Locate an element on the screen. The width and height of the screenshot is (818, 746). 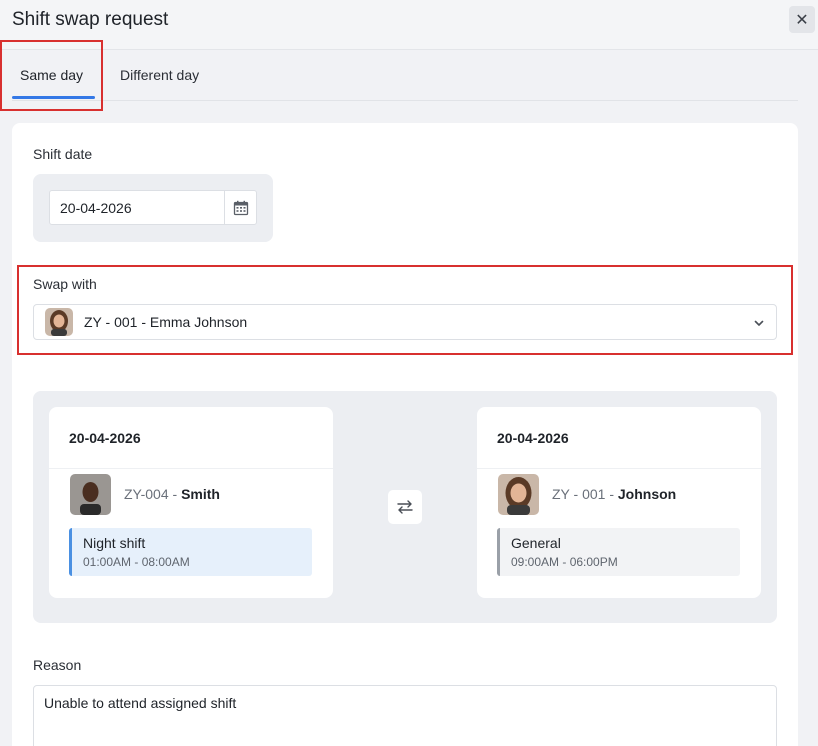
shift-time: 01:00AM - 08:00AM is located at coordinates (136, 562).